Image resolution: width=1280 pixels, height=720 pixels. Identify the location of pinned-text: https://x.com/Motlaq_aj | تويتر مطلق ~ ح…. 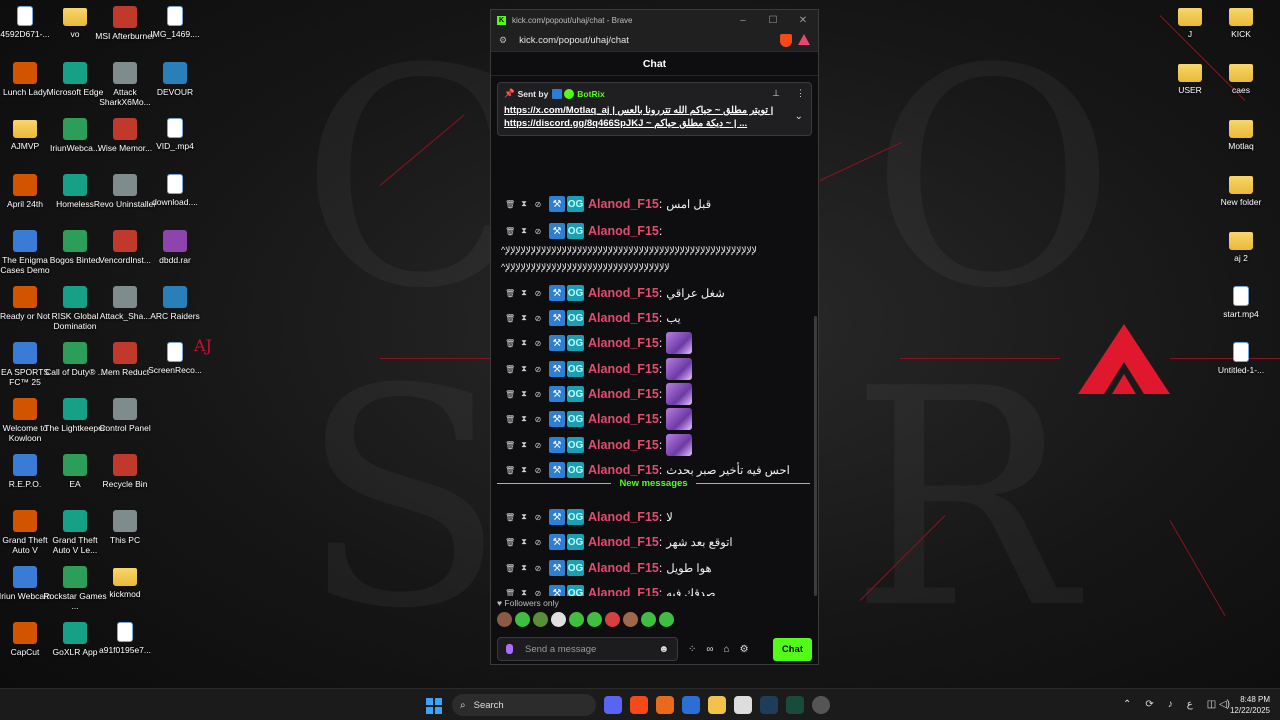
(654, 117).